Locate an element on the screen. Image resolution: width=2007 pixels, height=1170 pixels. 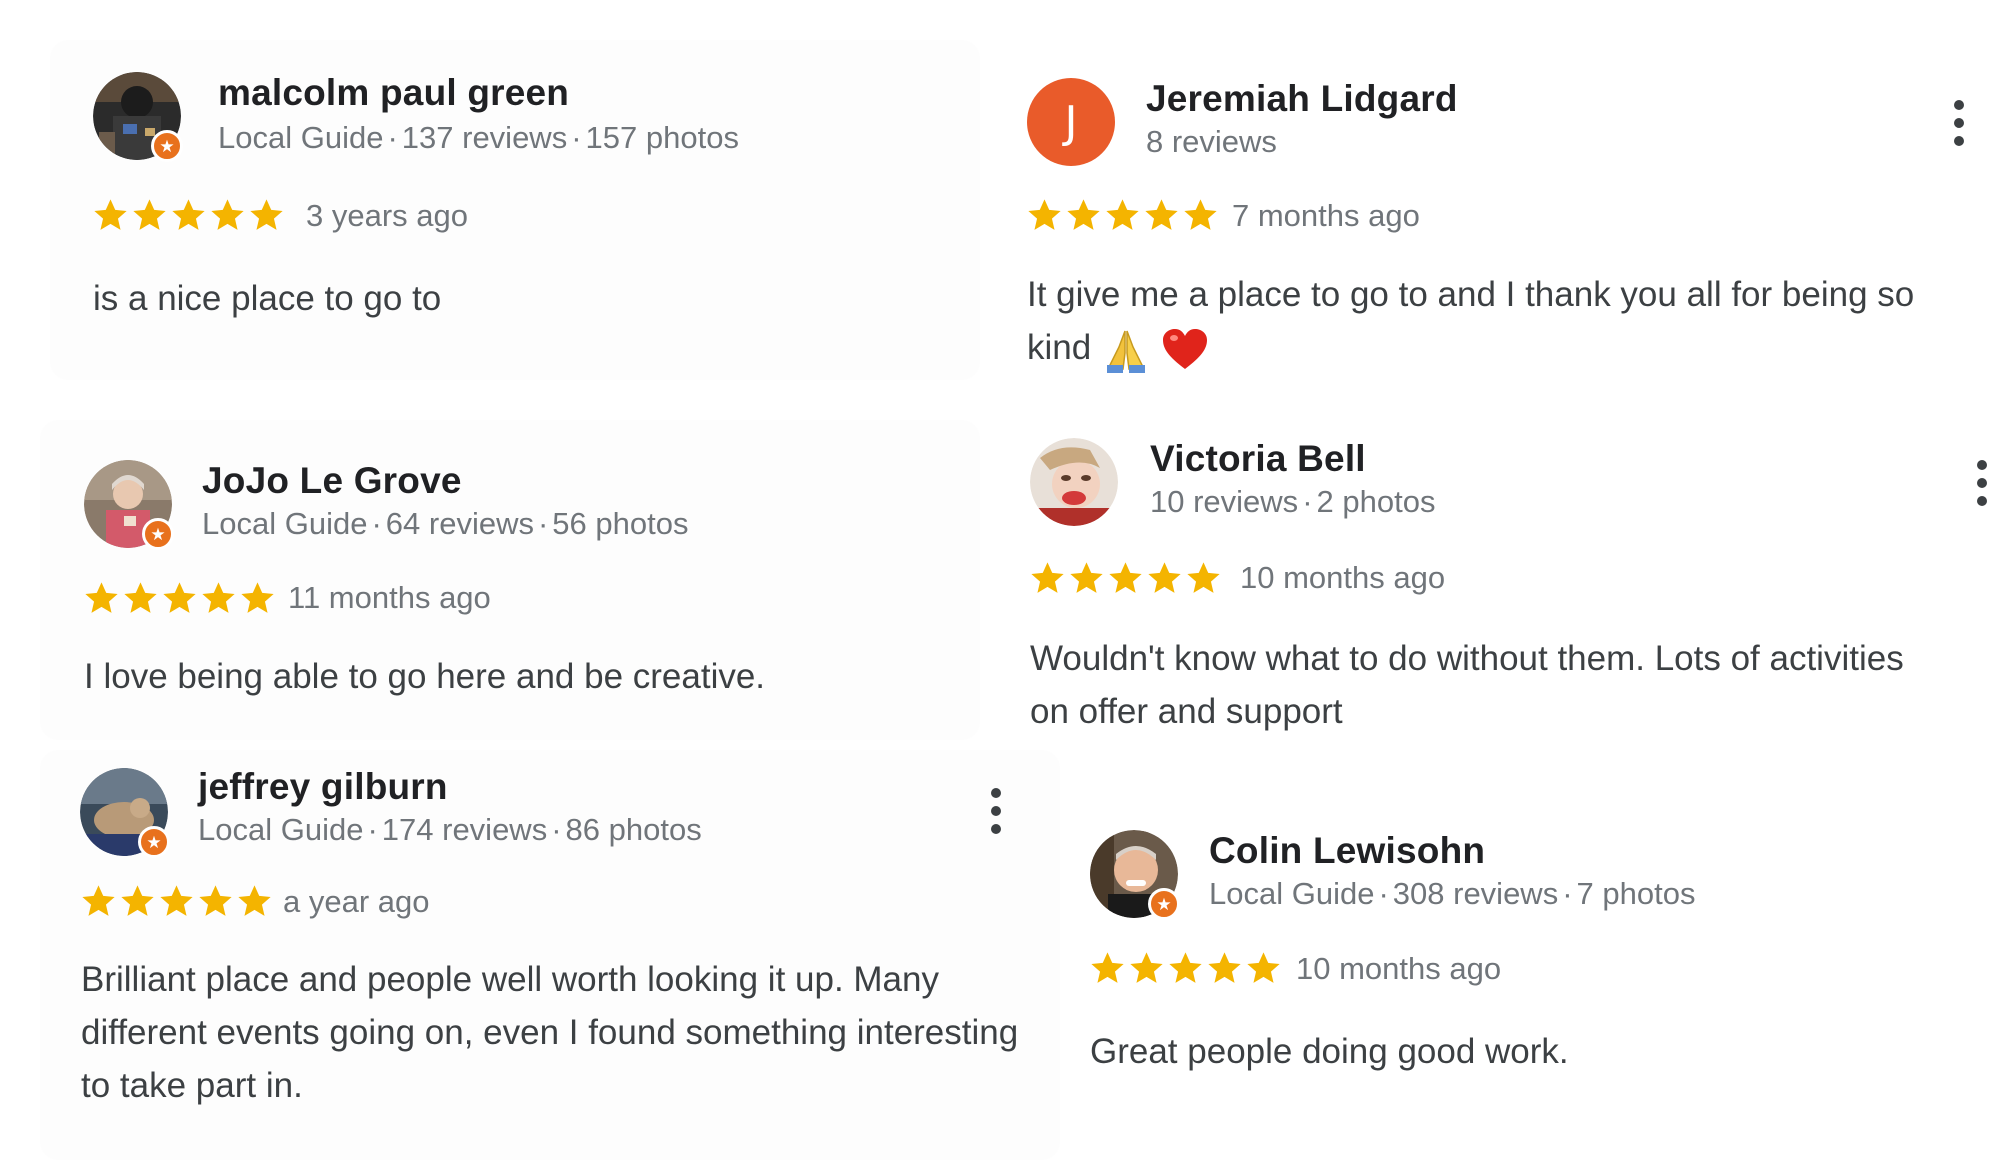
reviewer-name: jeffrey gilburn is located at coordinates (323, 787).